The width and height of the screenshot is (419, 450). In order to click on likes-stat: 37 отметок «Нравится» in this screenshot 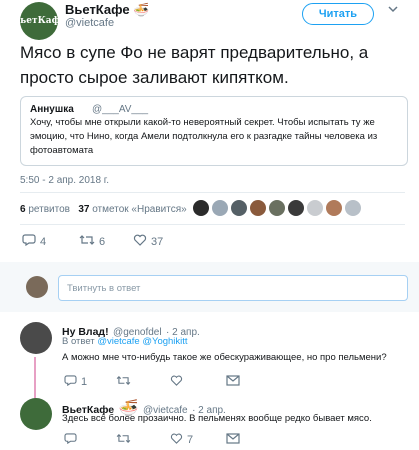, I will do `click(132, 209)`.